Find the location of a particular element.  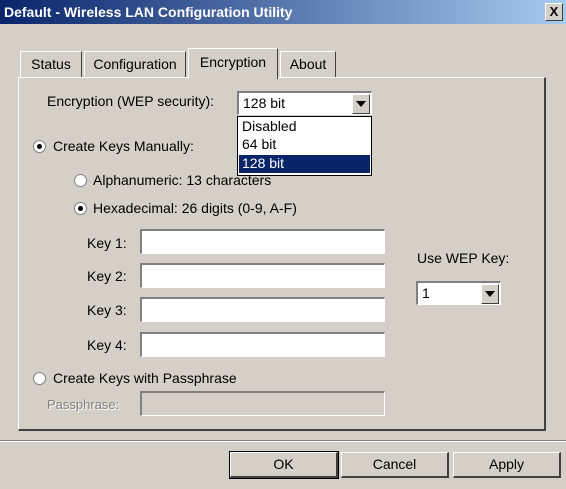

cancel-button-label: Cancel is located at coordinates (394, 464).